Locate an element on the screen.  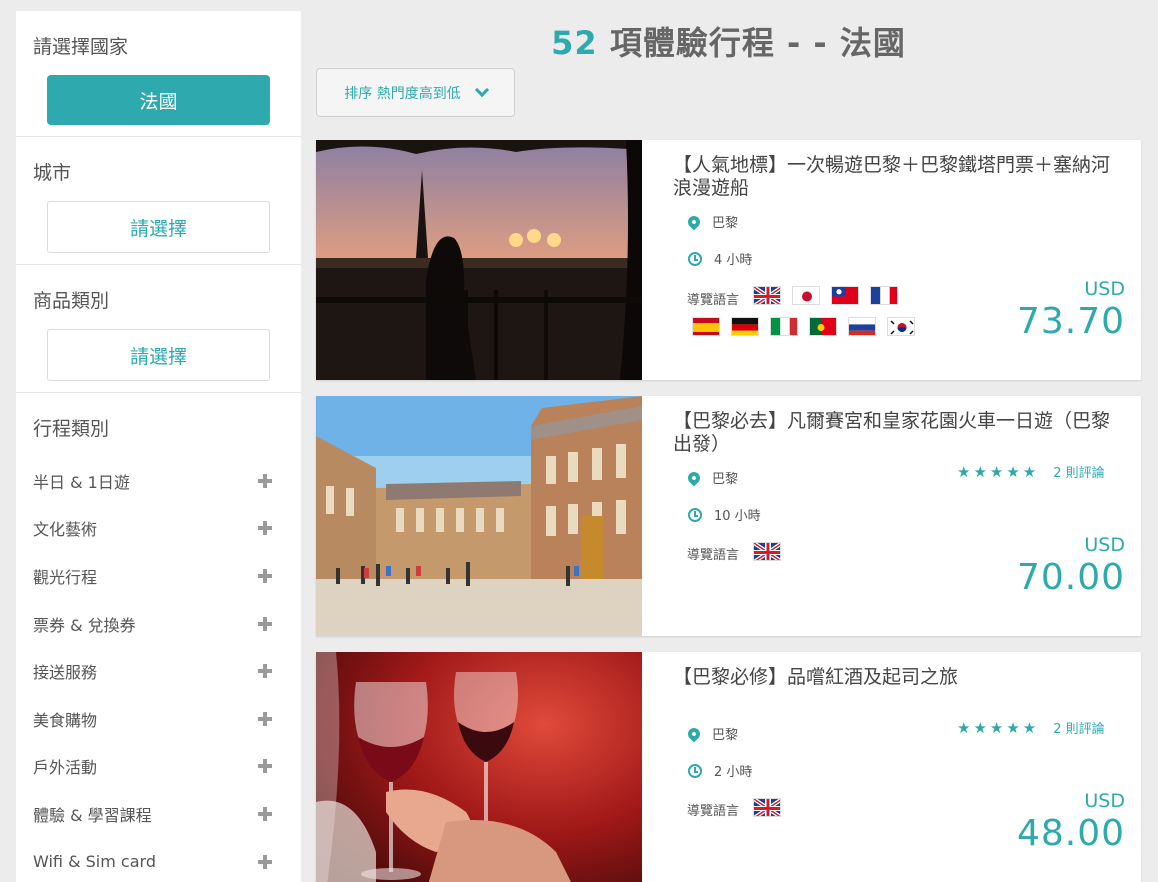
trip-type-label: 戶外活動 is located at coordinates (65, 768).